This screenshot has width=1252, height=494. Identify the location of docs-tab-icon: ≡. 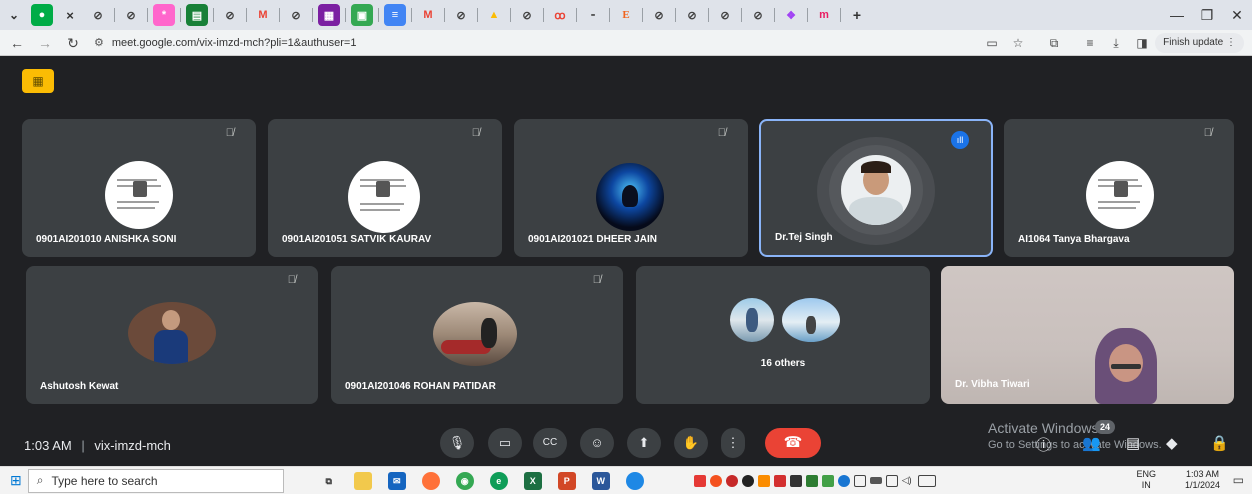
(395, 15).